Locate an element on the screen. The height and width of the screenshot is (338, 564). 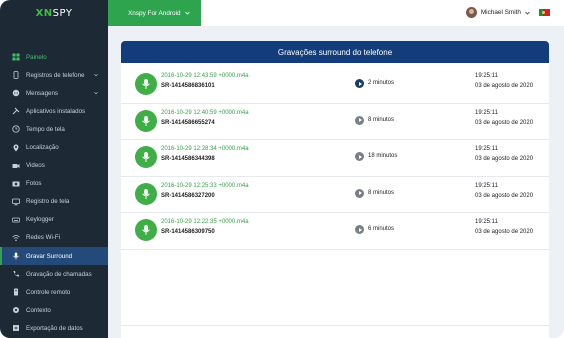
sidebar-item-label: Aplicativos instalados is located at coordinates (56, 111).